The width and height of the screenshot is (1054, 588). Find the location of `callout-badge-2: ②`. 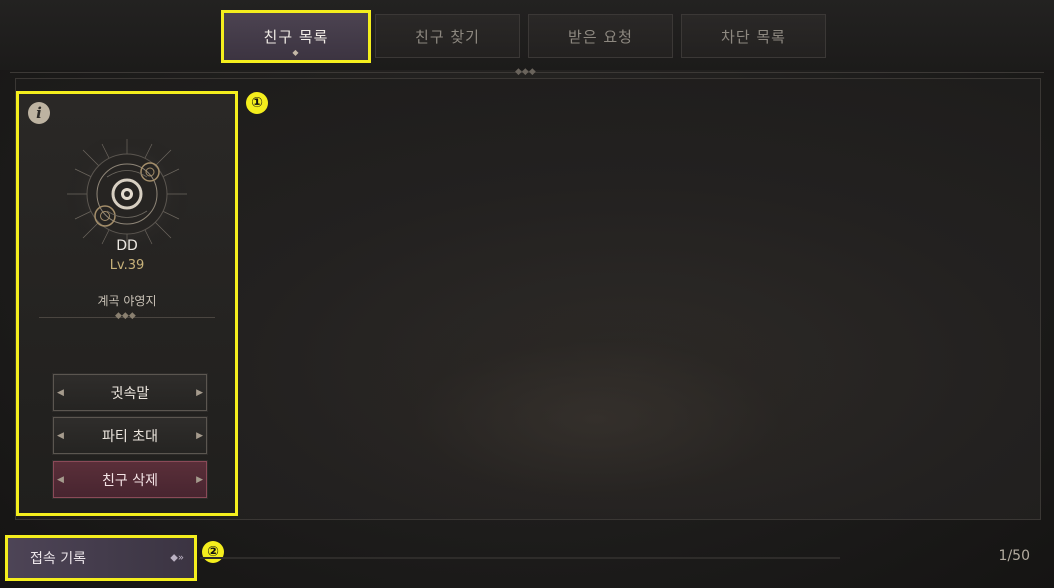

callout-badge-2: ② is located at coordinates (213, 552).